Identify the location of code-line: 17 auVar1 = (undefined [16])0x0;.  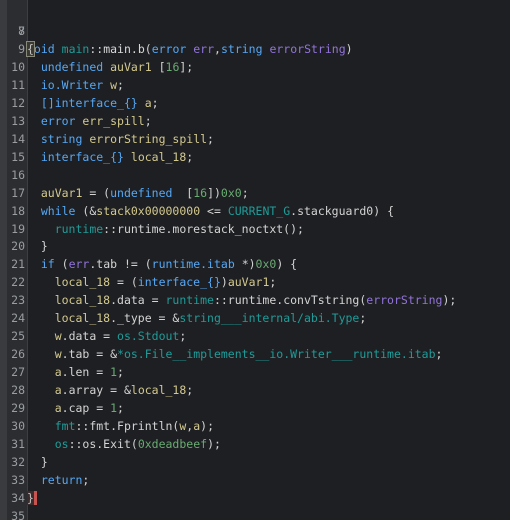
(255, 193).